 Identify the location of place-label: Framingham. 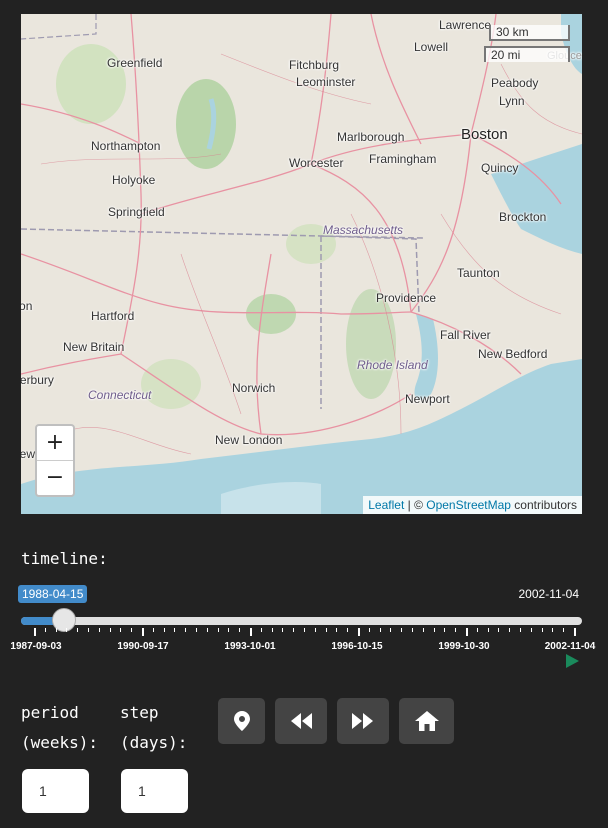
(403, 159).